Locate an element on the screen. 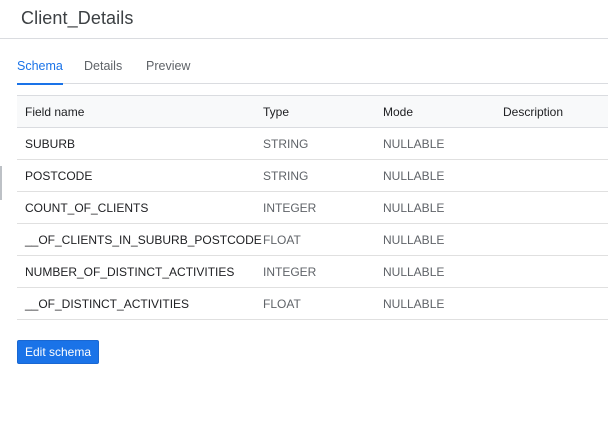 Image resolution: width=608 pixels, height=427 pixels. page-title: Client_Details is located at coordinates (77, 18).